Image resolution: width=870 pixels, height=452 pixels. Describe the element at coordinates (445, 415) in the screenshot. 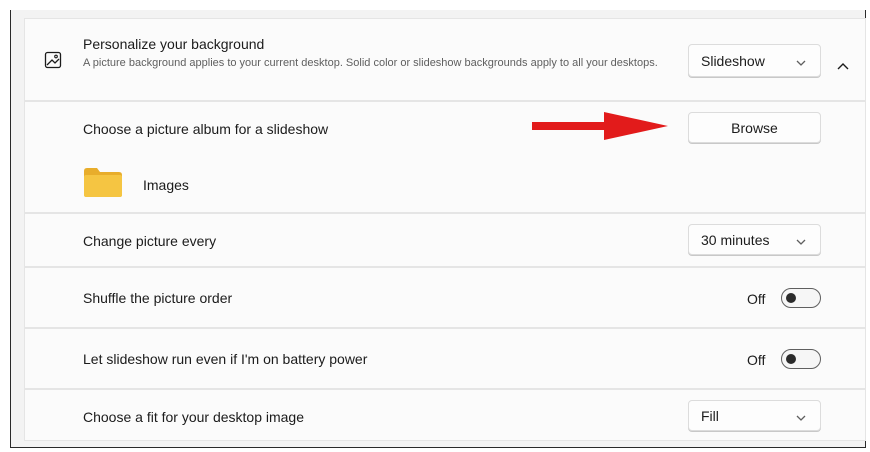

I see `fit-card: Choose a fit for your desktop image Fill` at that location.